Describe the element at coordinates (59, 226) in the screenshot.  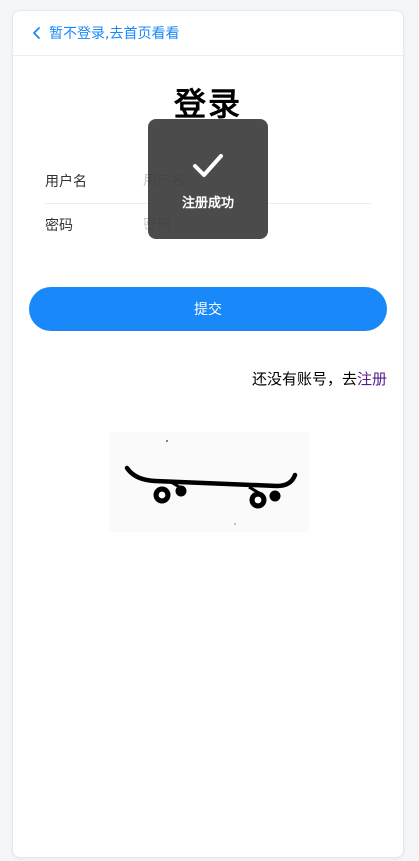
I see `password-label: 密码` at that location.